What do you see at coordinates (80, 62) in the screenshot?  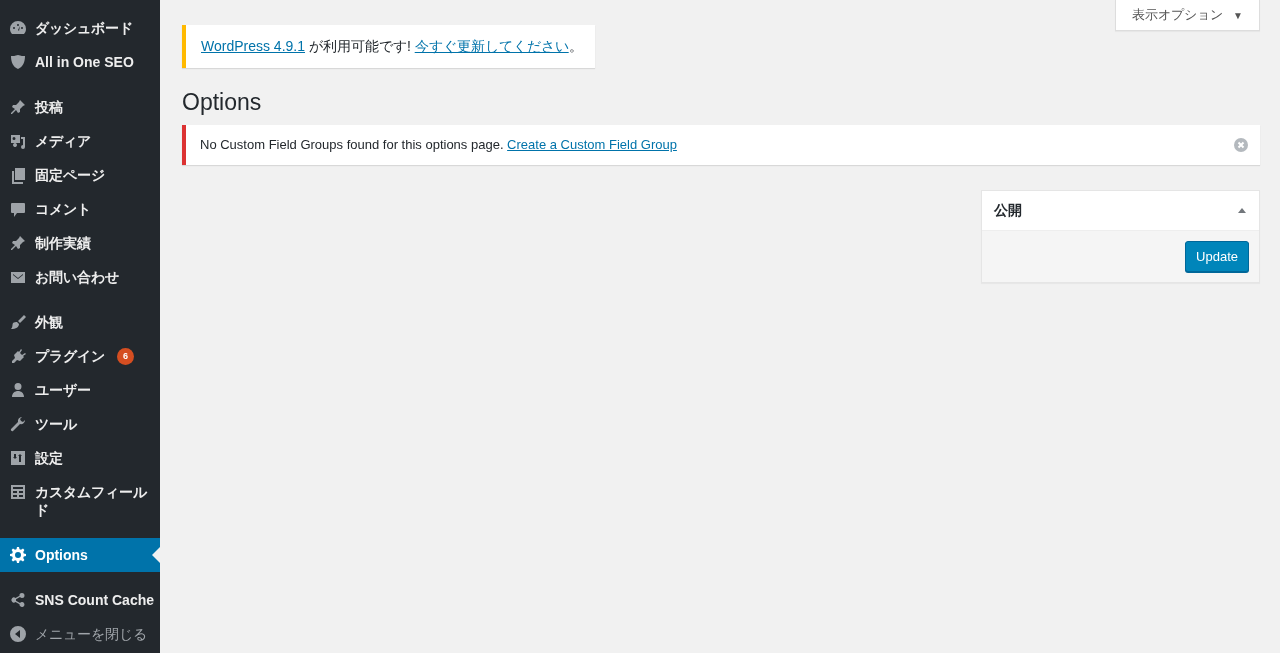 I see `menu-item: All in One SEO` at bounding box center [80, 62].